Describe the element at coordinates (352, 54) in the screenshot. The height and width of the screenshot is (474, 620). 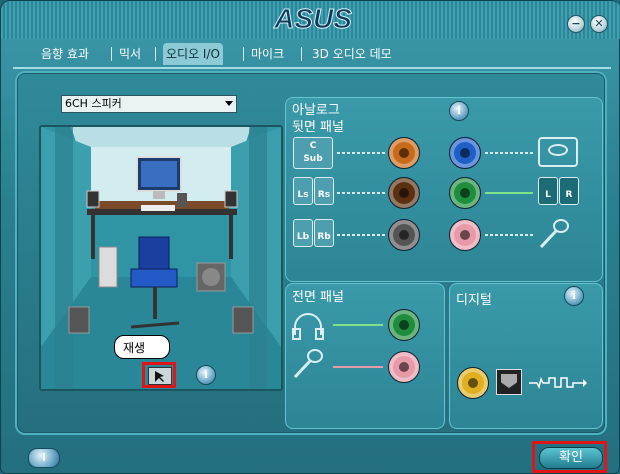
I see `tab-3d-audio-demo: 3D 오디오 데모` at that location.